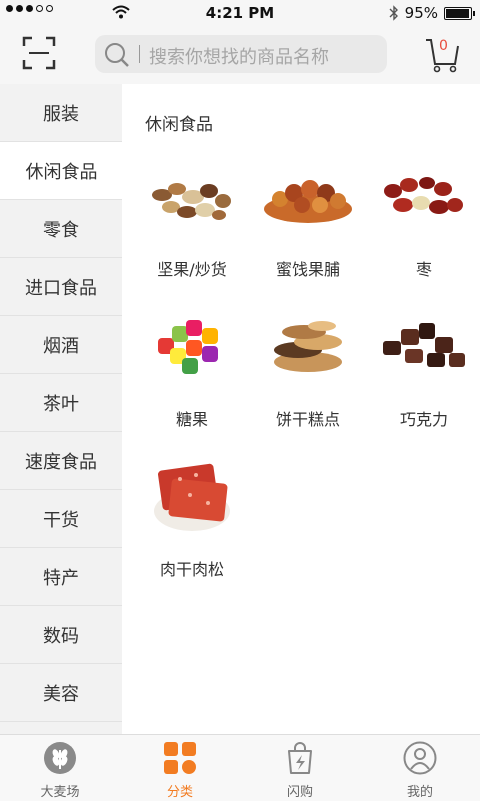 This screenshot has width=480, height=801. I want to click on product-label: 肉干肉松, so click(191, 569).